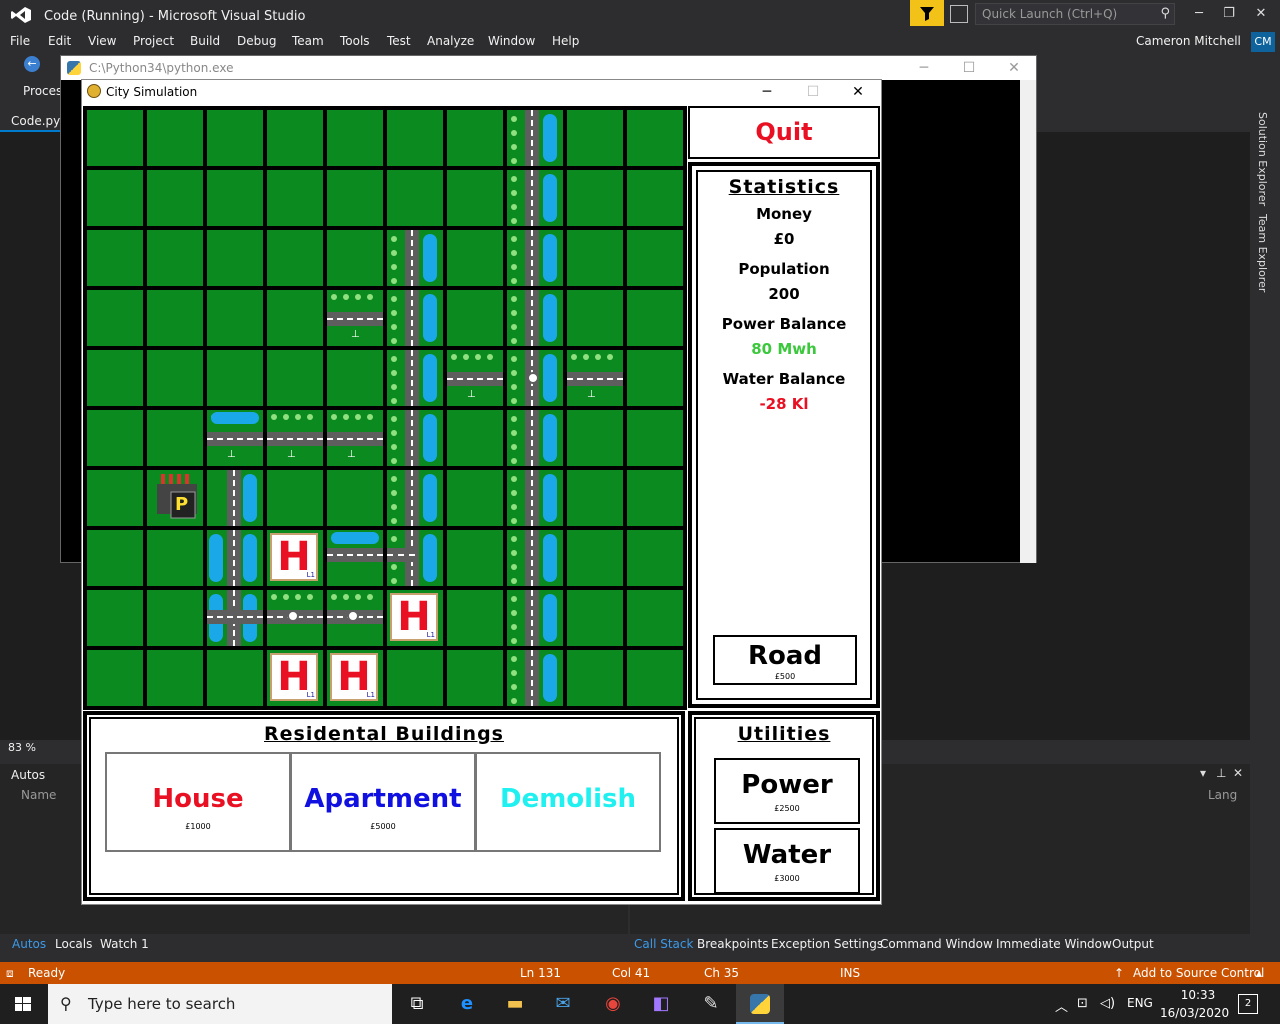 The height and width of the screenshot is (1024, 1280). I want to click on tab-locals: Locals, so click(73, 944).